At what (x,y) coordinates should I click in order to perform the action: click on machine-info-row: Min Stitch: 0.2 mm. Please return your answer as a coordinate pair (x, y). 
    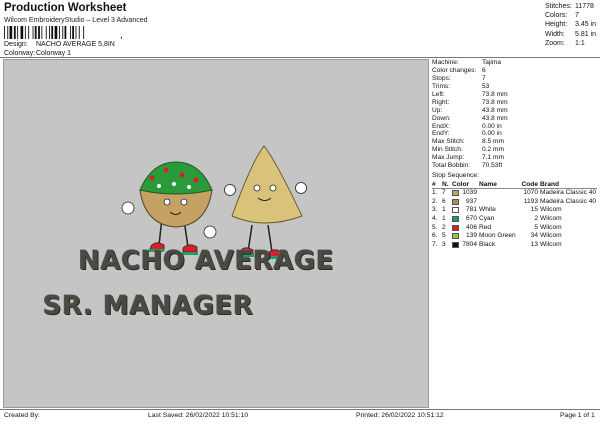
    Looking at the image, I should click on (516, 150).